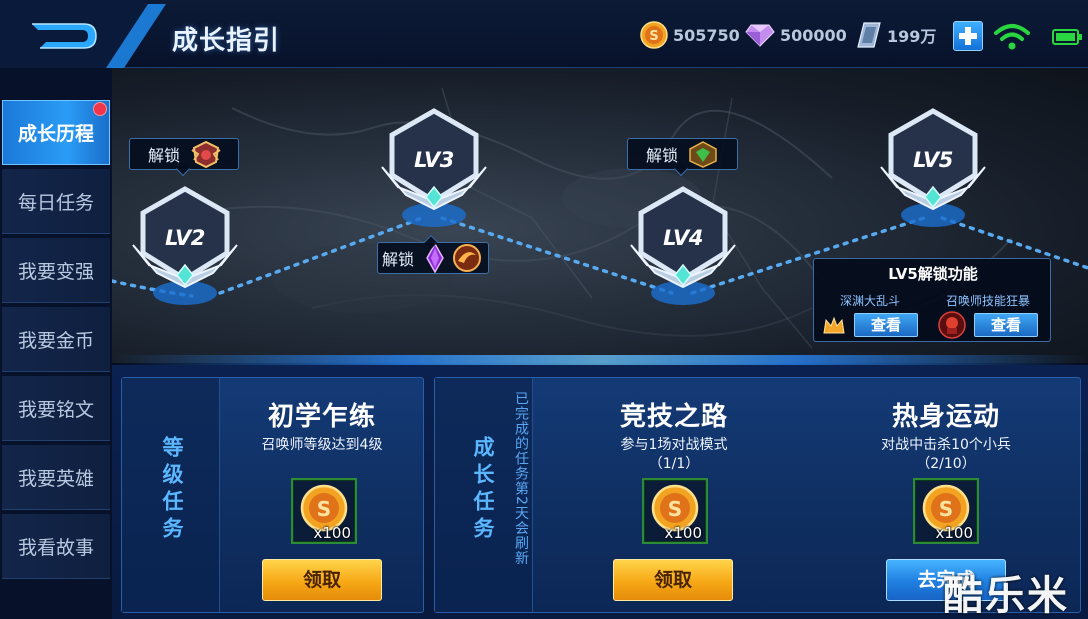 The width and height of the screenshot is (1088, 619). Describe the element at coordinates (682, 157) in the screenshot. I see `unlock-tag-lv4: 解锁` at that location.